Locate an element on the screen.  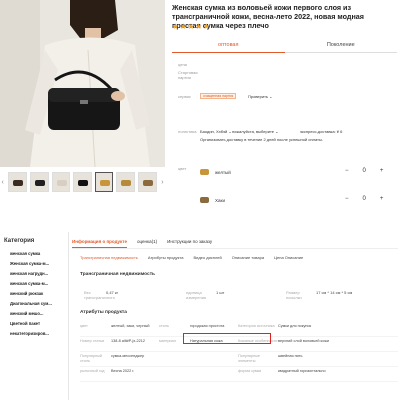
tab-generation: Поколение is located at coordinates (340, 45).